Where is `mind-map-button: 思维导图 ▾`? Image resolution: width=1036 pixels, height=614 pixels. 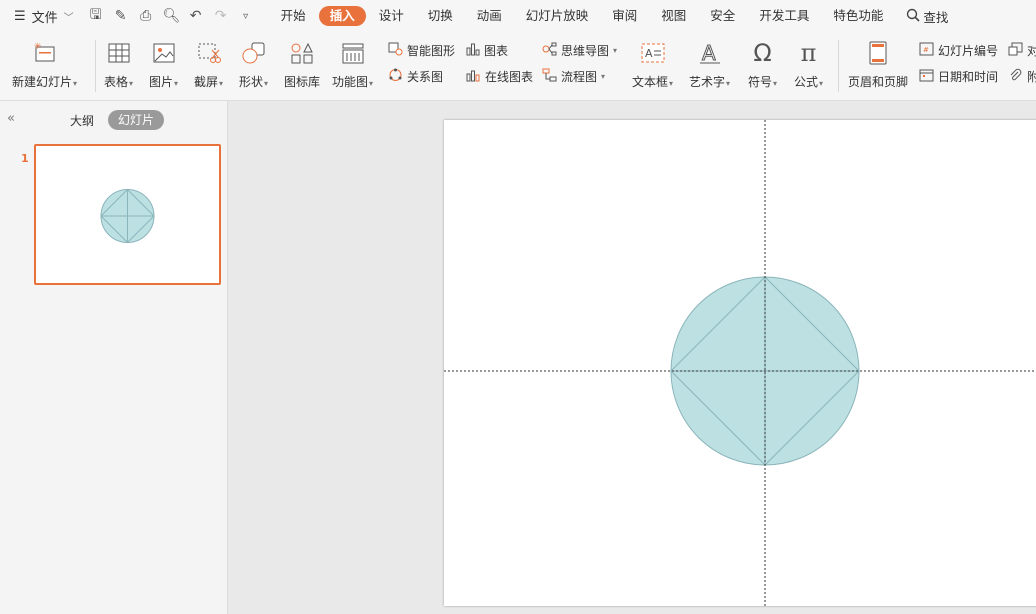
mind-map-button: 思维导图 ▾ is located at coordinates (579, 50).